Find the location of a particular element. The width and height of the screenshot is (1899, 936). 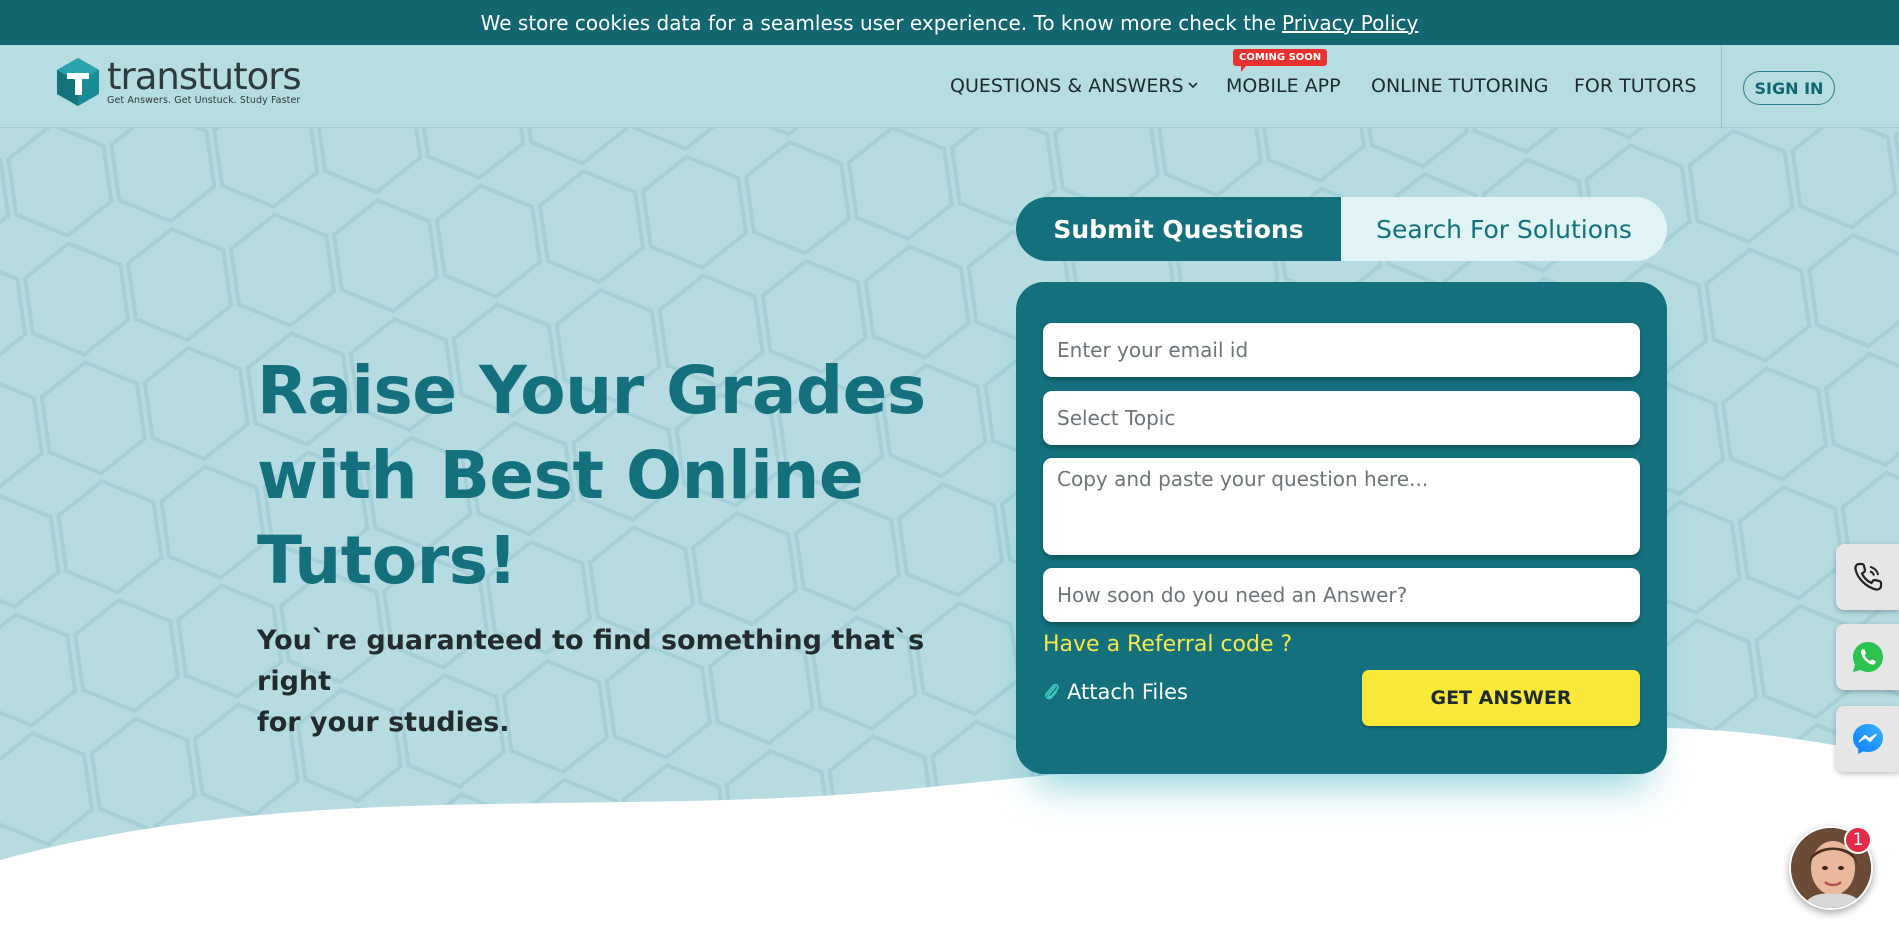

sign-in-button: SIGN IN is located at coordinates (1789, 88).